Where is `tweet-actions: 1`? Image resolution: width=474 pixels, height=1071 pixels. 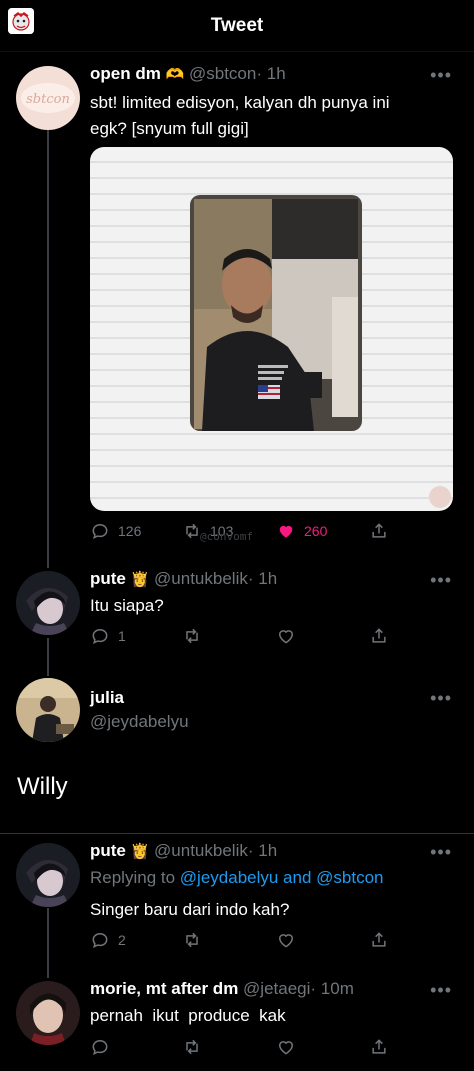 tweet-actions: 1 is located at coordinates (240, 637).